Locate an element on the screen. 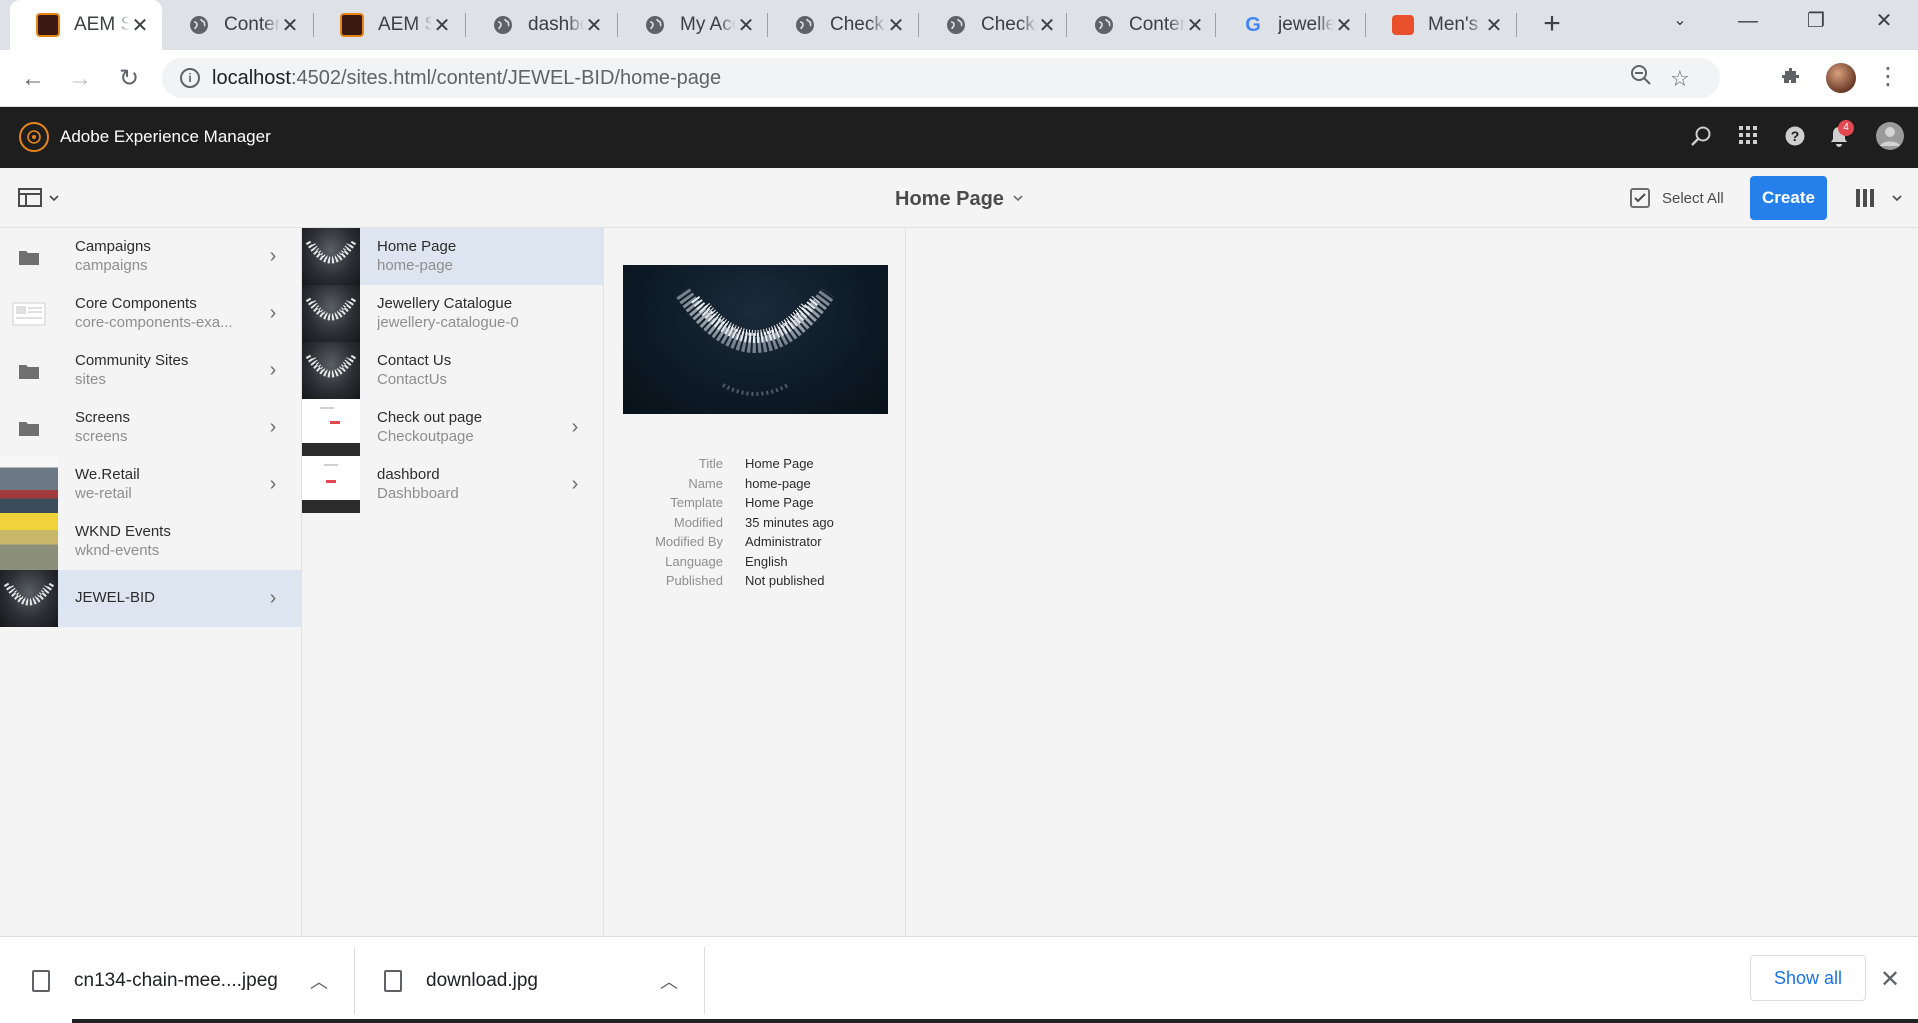 Image resolution: width=1918 pixels, height=1023 pixels. image-file-icon is located at coordinates (41, 980).